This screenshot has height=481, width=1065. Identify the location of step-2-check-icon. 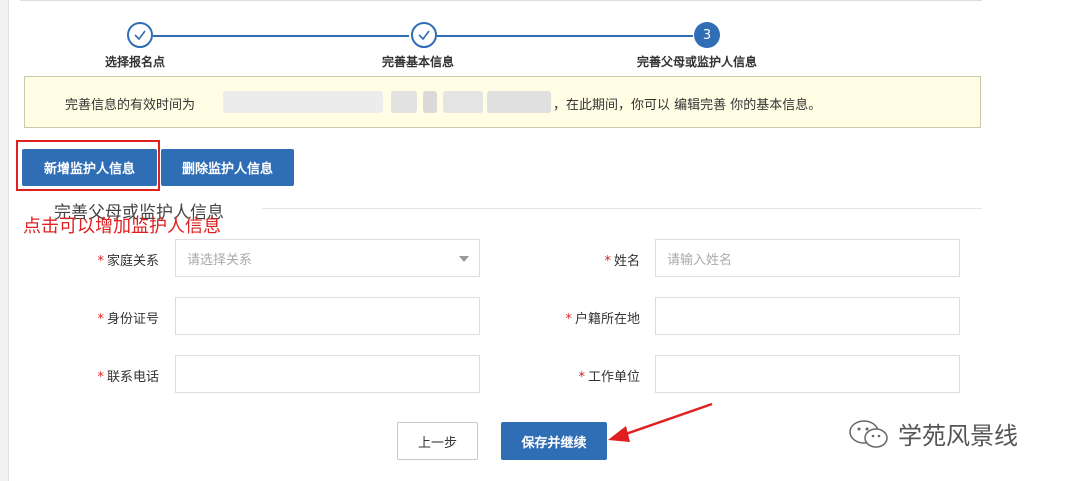
(424, 35).